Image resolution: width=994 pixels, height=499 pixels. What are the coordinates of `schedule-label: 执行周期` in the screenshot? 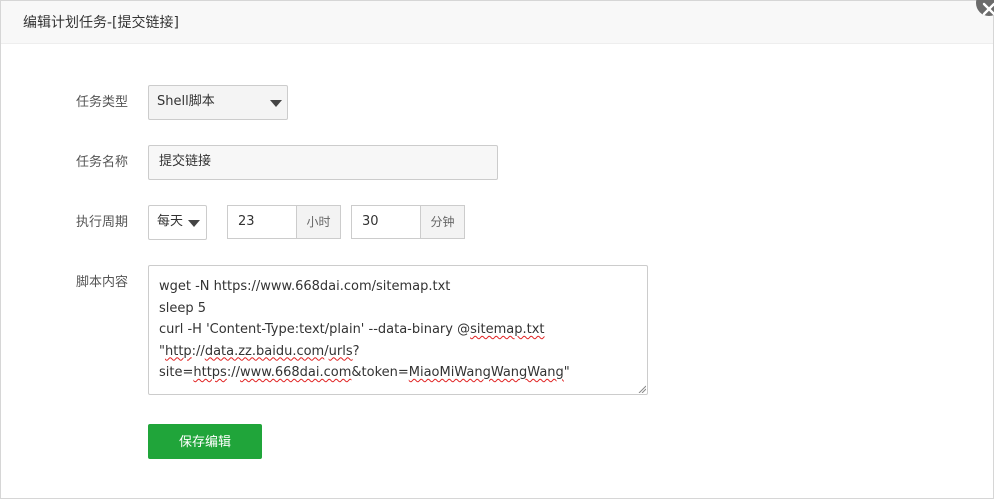 It's located at (102, 222).